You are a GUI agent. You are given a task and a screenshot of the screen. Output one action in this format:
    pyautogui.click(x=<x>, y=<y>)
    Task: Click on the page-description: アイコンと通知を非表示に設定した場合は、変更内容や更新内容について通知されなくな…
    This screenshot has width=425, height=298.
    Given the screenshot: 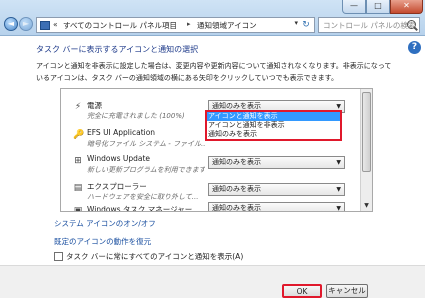 What is the action you would take?
    pyautogui.click(x=214, y=72)
    